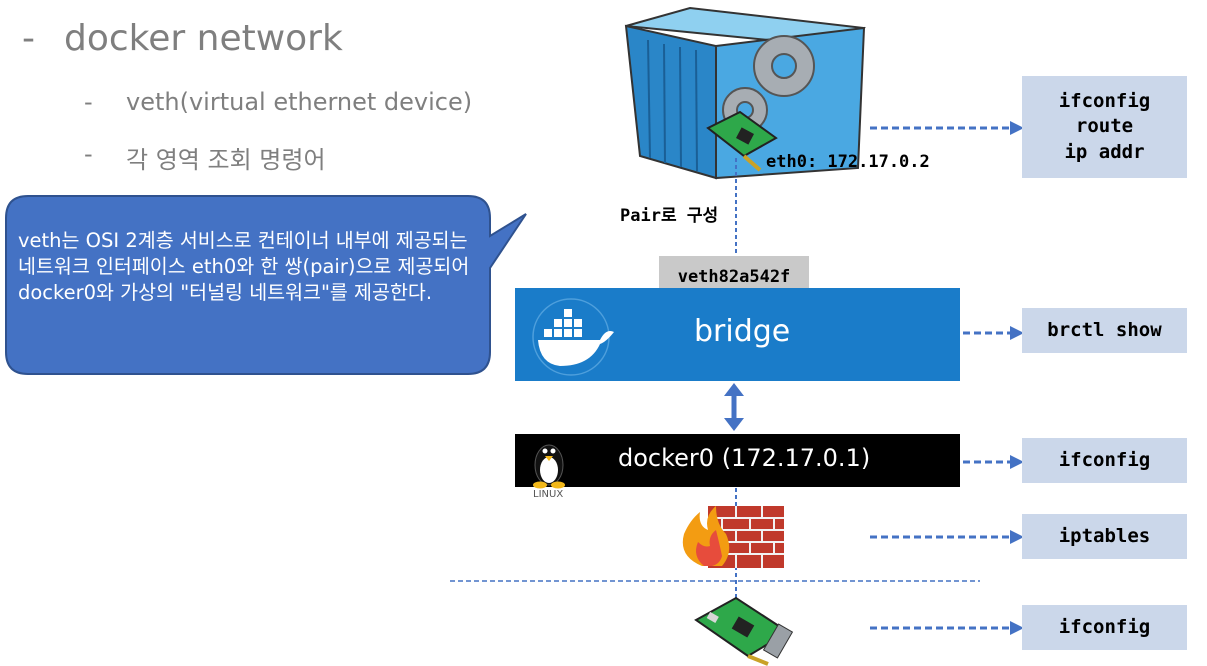 This screenshot has width=1207, height=666. I want to click on cmd-ifconfig: ifconfig, so click(1104, 100).